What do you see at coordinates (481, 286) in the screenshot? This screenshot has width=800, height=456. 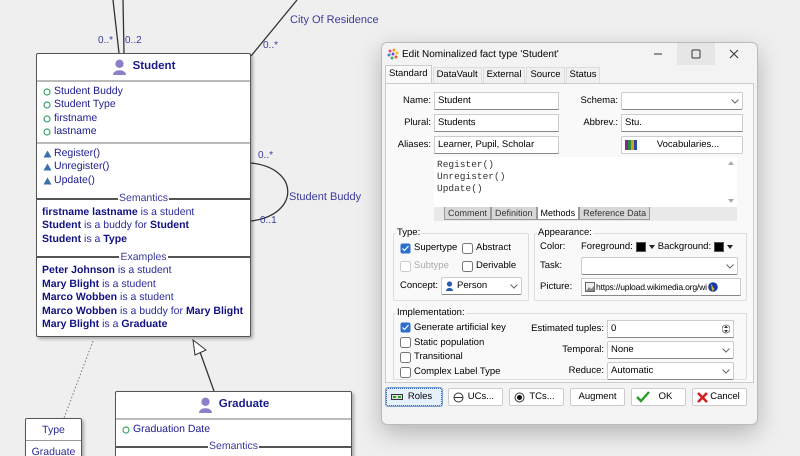 I see `concept-dropdown: Person` at bounding box center [481, 286].